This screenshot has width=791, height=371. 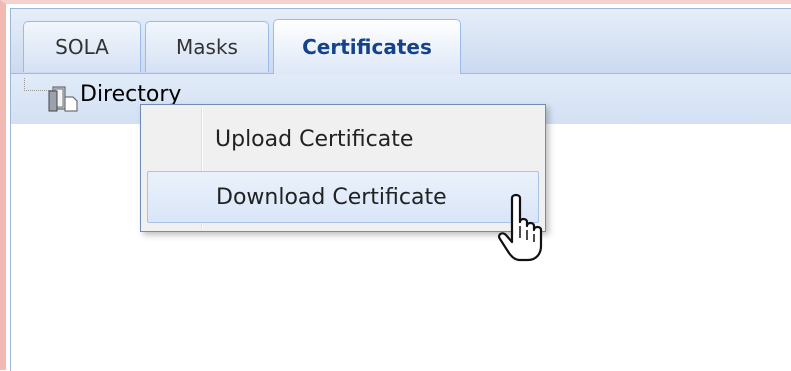 I want to click on tab-sola-label: SOLA, so click(x=82, y=47).